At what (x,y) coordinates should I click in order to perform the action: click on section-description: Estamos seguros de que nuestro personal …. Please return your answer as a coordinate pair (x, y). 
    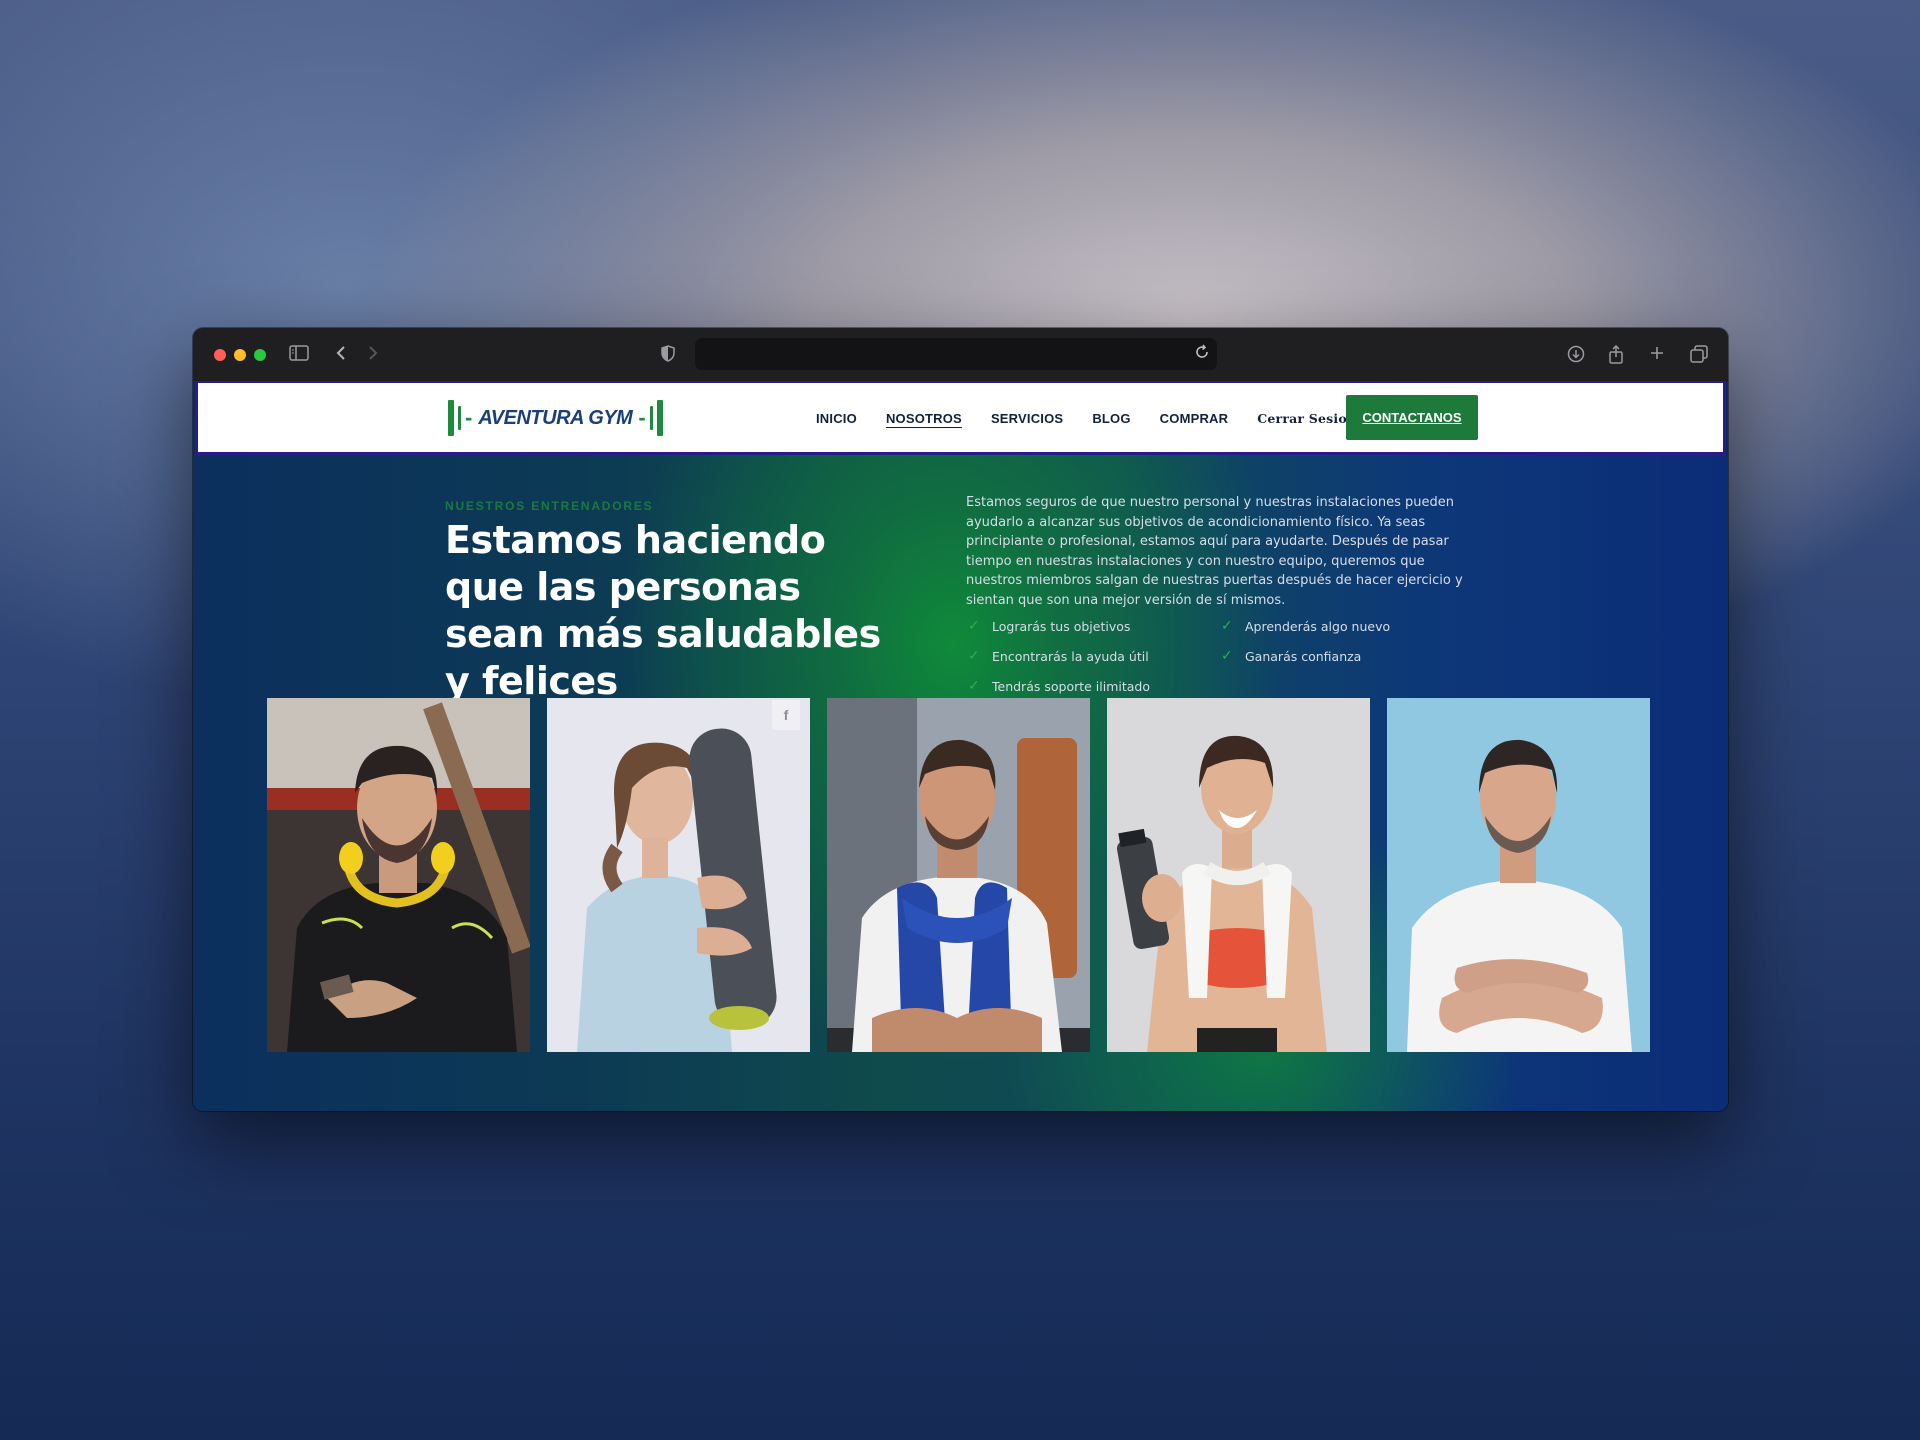
    Looking at the image, I should click on (1214, 551).